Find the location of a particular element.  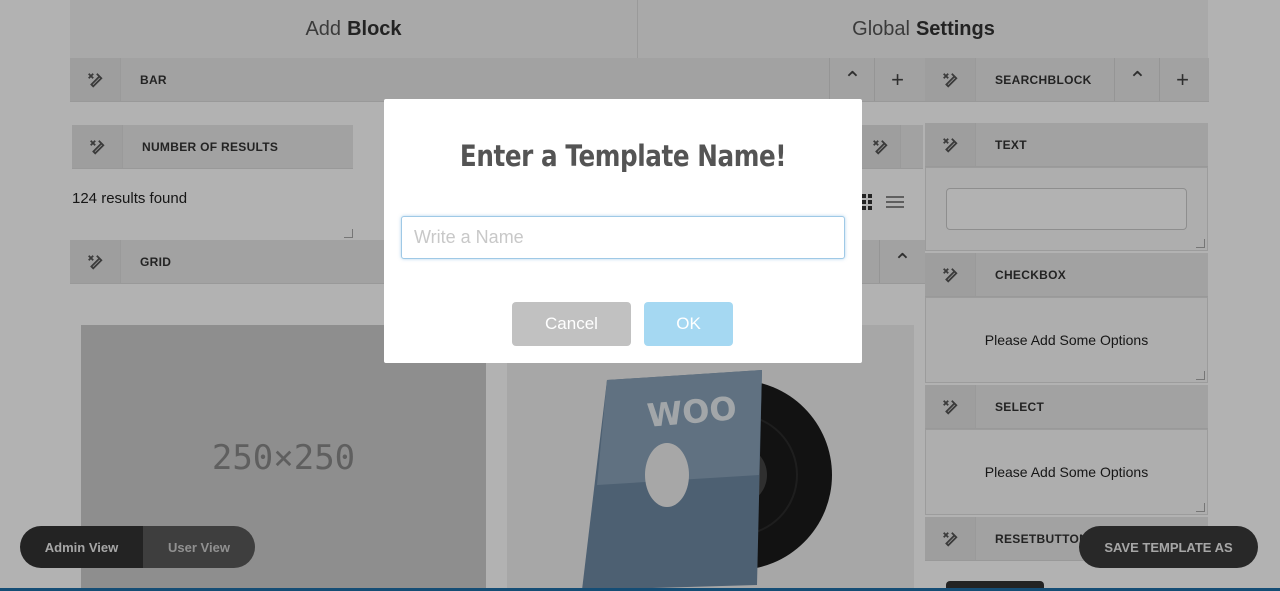

dialog-title: Enter a Template Name! is located at coordinates (623, 156).